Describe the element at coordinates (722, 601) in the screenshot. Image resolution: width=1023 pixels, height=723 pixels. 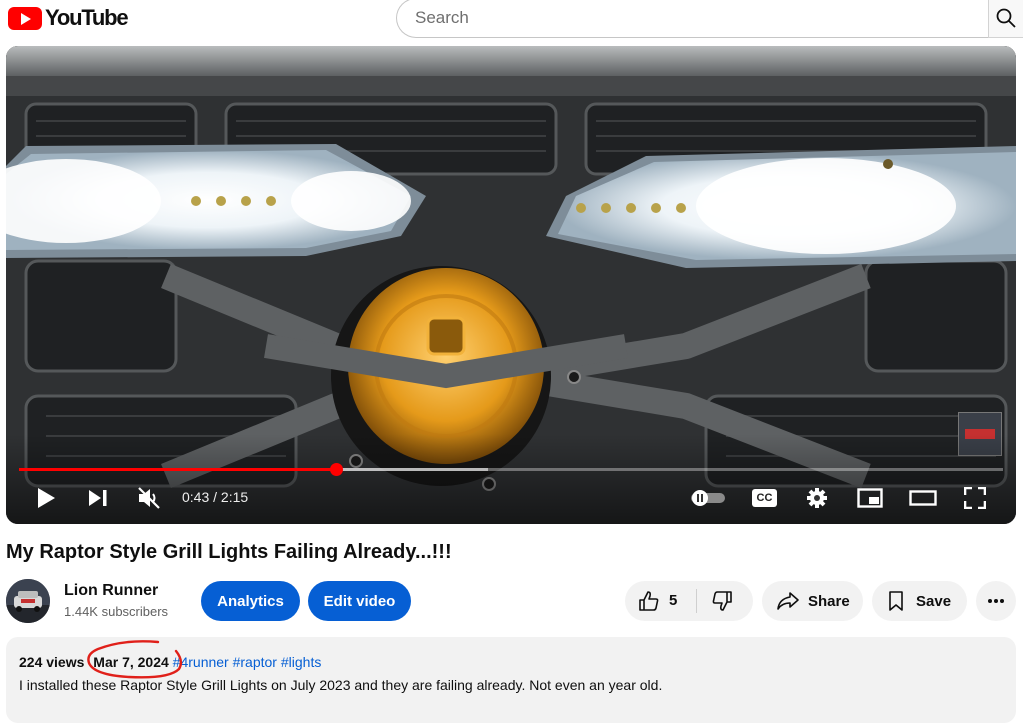
I see `thumbs-down-icon` at that location.